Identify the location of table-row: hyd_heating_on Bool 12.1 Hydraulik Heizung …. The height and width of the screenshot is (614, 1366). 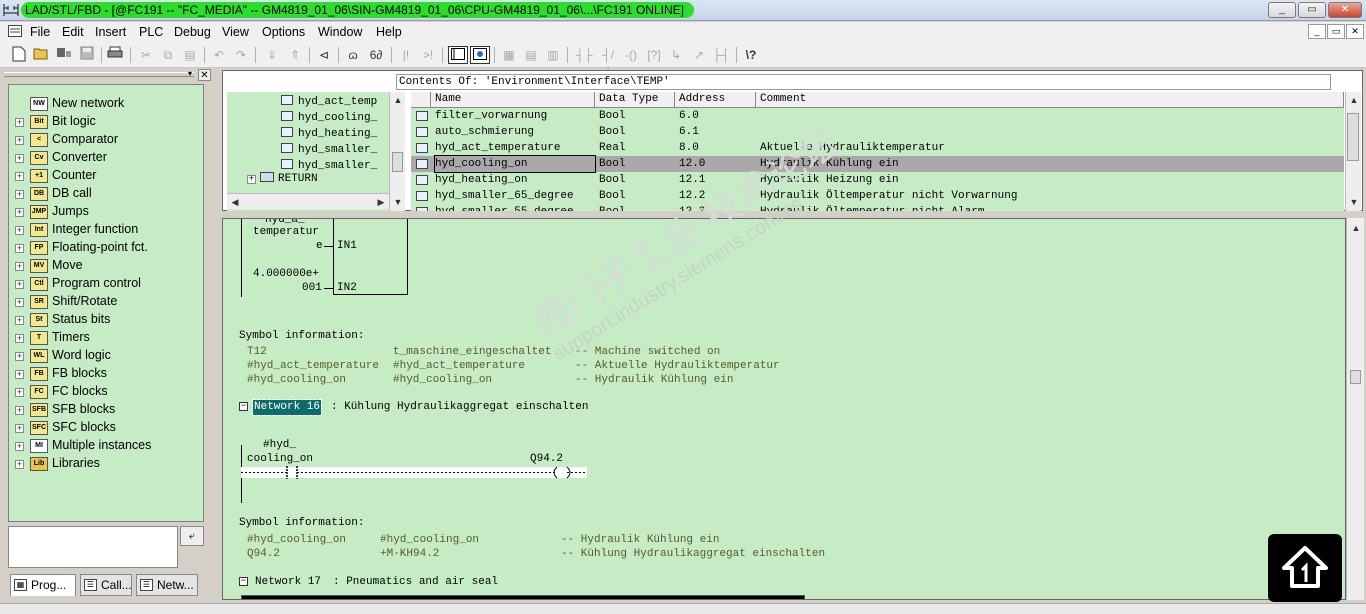
(877, 180).